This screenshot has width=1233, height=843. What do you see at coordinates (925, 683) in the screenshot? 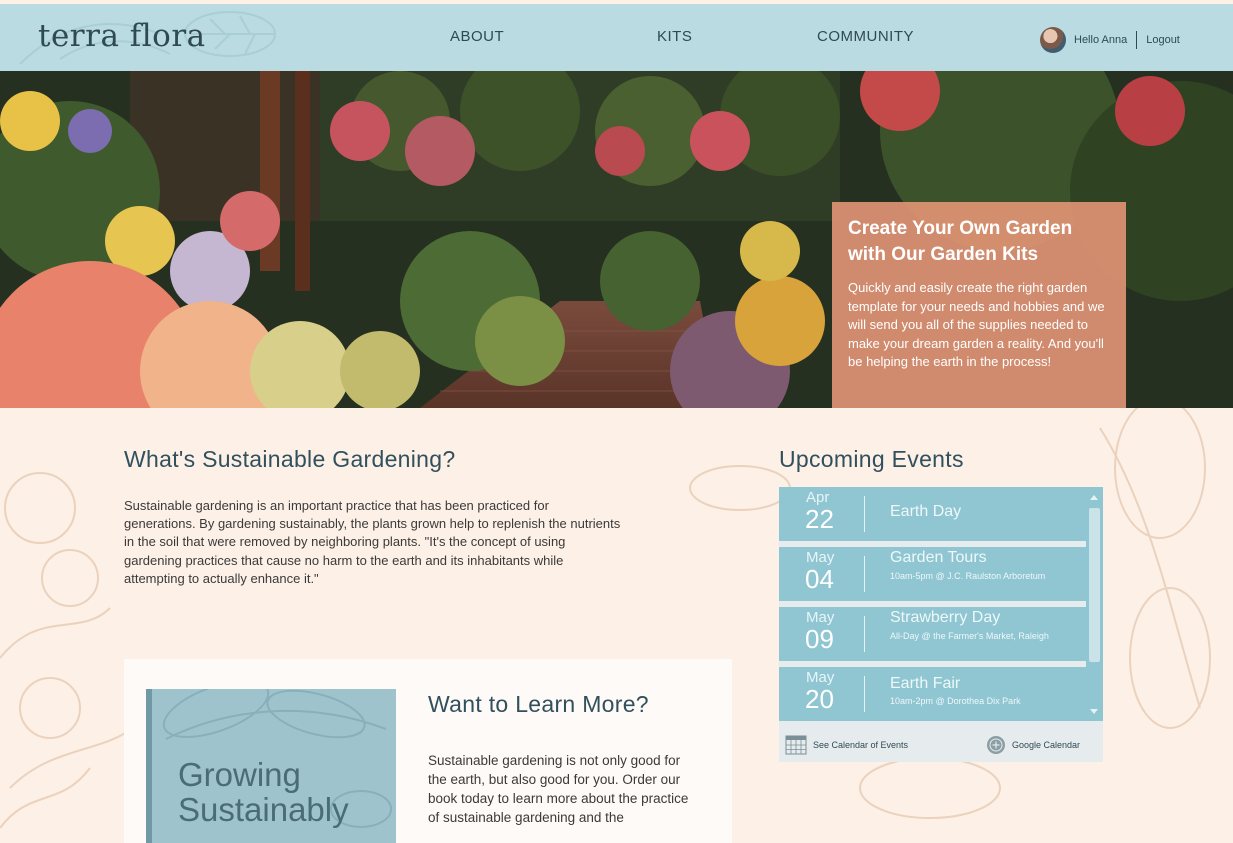
I see `event-title: Earth Fair` at bounding box center [925, 683].